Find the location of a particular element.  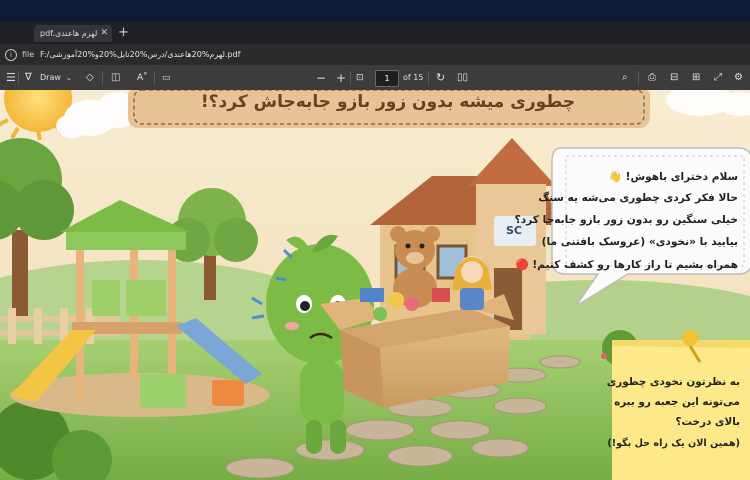

tab-pdf-document: pdf.لهرم هاعندی ✕ is located at coordinates (73, 33).